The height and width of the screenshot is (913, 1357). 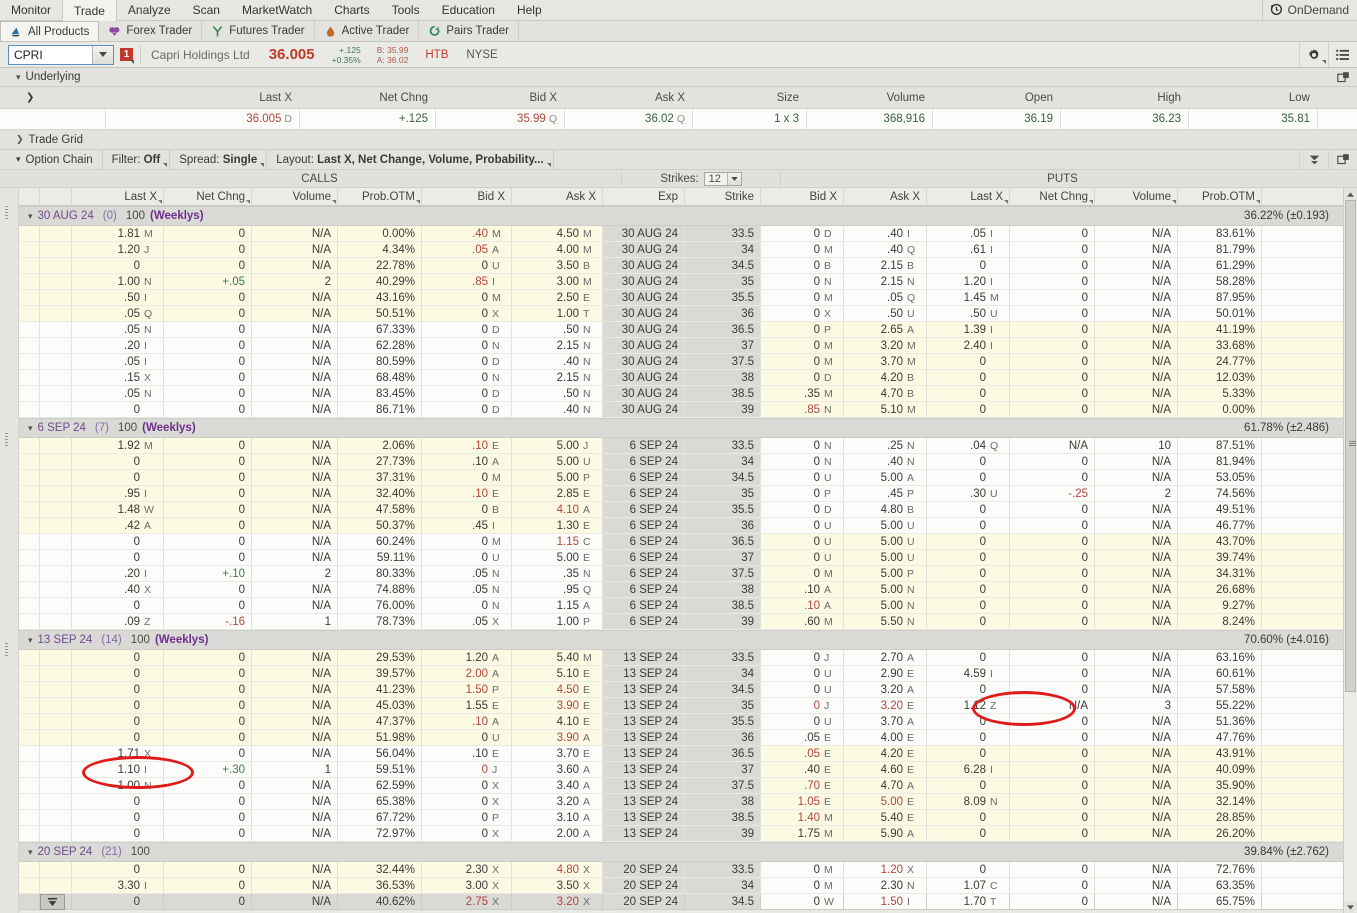 What do you see at coordinates (722, 178) in the screenshot?
I see `strikes-select: 12` at bounding box center [722, 178].